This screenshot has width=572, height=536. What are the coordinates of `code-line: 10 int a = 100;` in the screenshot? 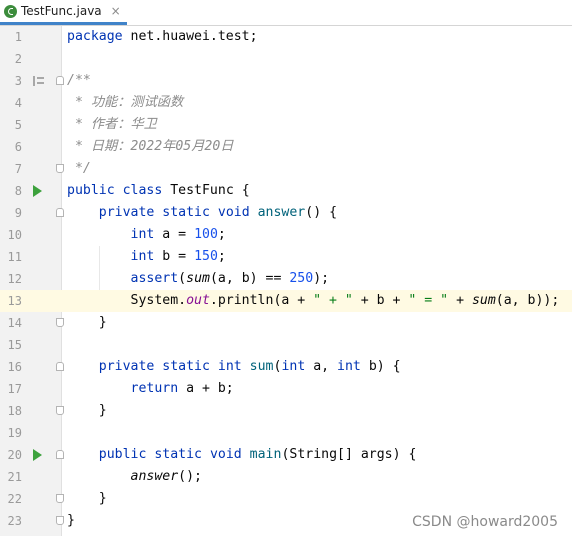 It's located at (286, 235).